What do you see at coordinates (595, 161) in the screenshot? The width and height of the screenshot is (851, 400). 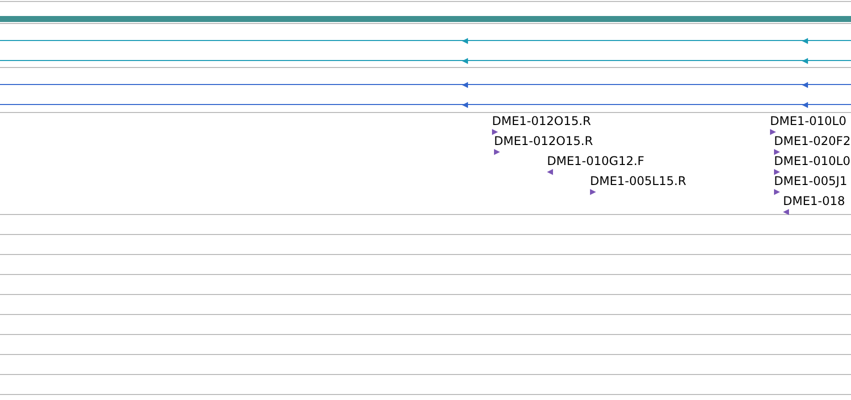 I see `feature-label: DME1-010G12.F` at bounding box center [595, 161].